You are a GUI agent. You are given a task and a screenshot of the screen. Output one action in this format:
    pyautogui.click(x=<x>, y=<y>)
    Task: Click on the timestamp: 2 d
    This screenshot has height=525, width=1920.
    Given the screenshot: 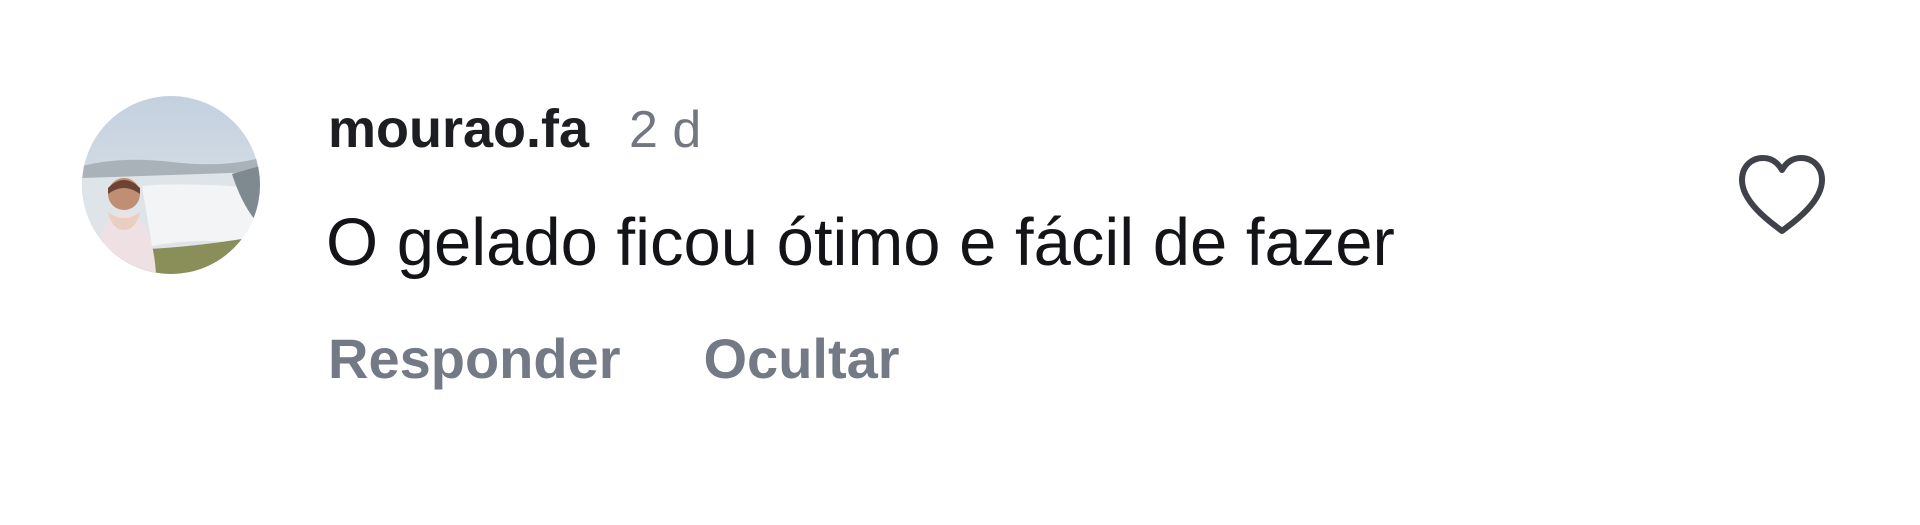 What is the action you would take?
    pyautogui.click(x=665, y=130)
    